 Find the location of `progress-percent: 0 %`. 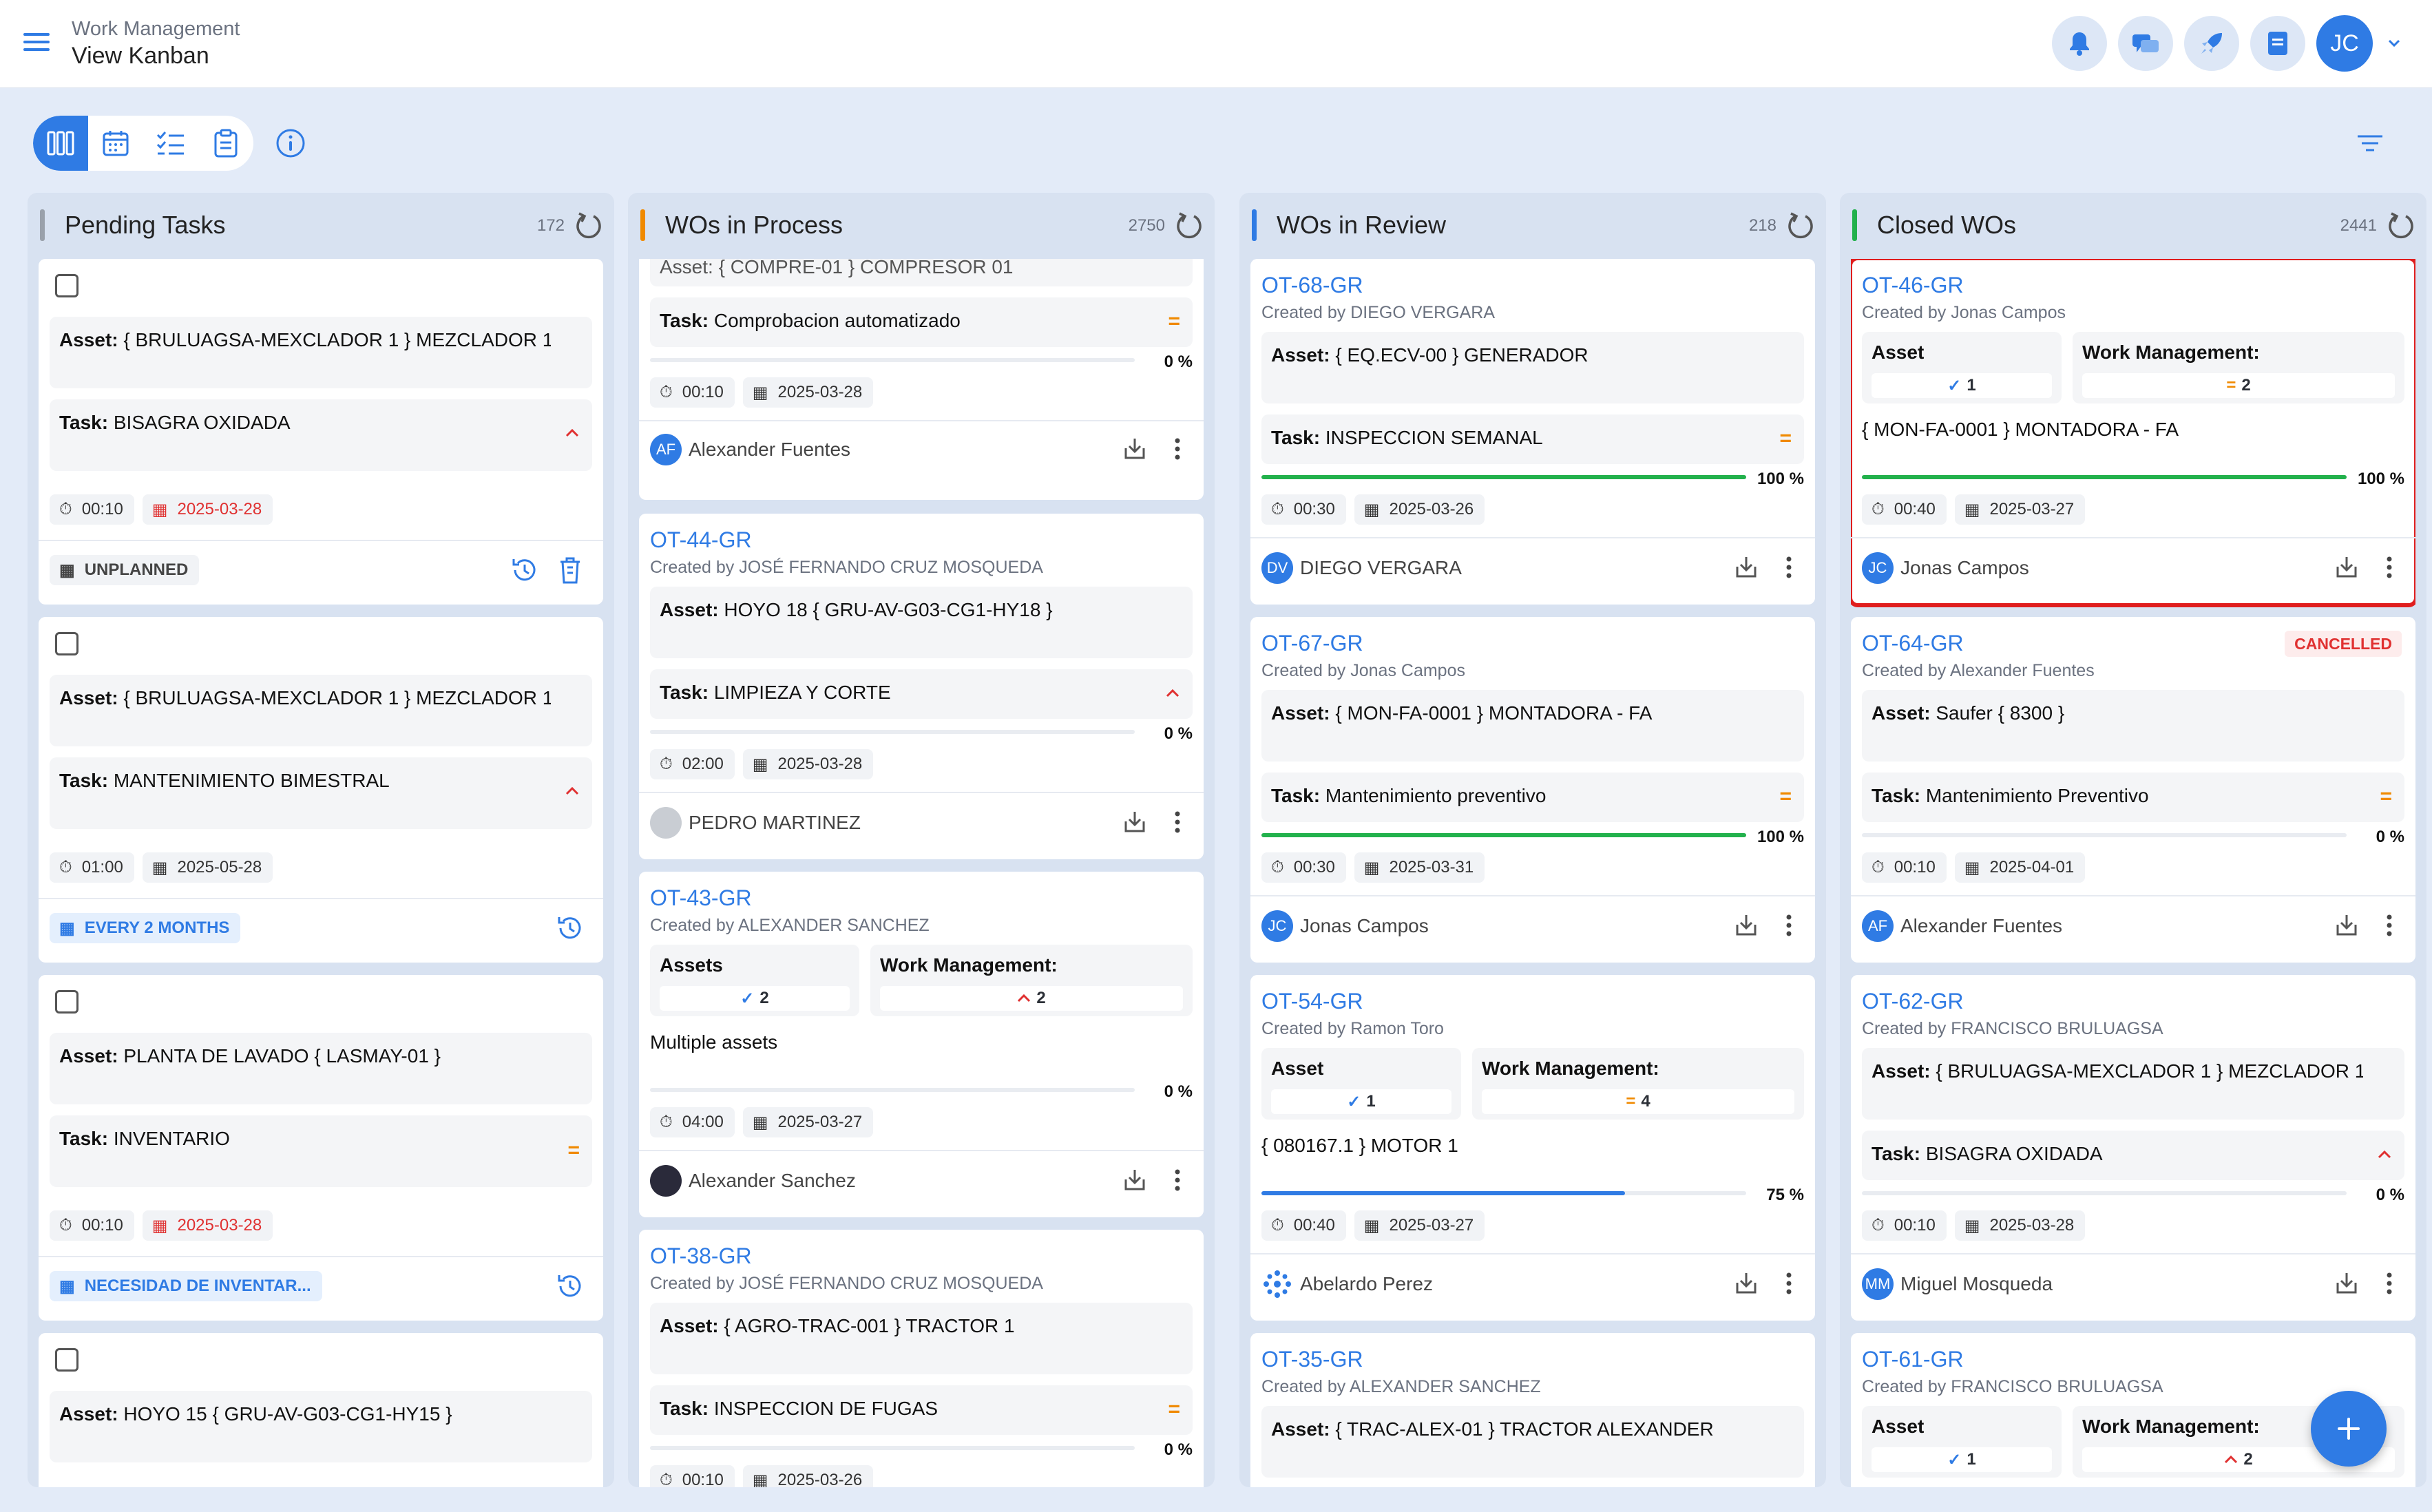

progress-percent: 0 % is located at coordinates (1178, 1449).